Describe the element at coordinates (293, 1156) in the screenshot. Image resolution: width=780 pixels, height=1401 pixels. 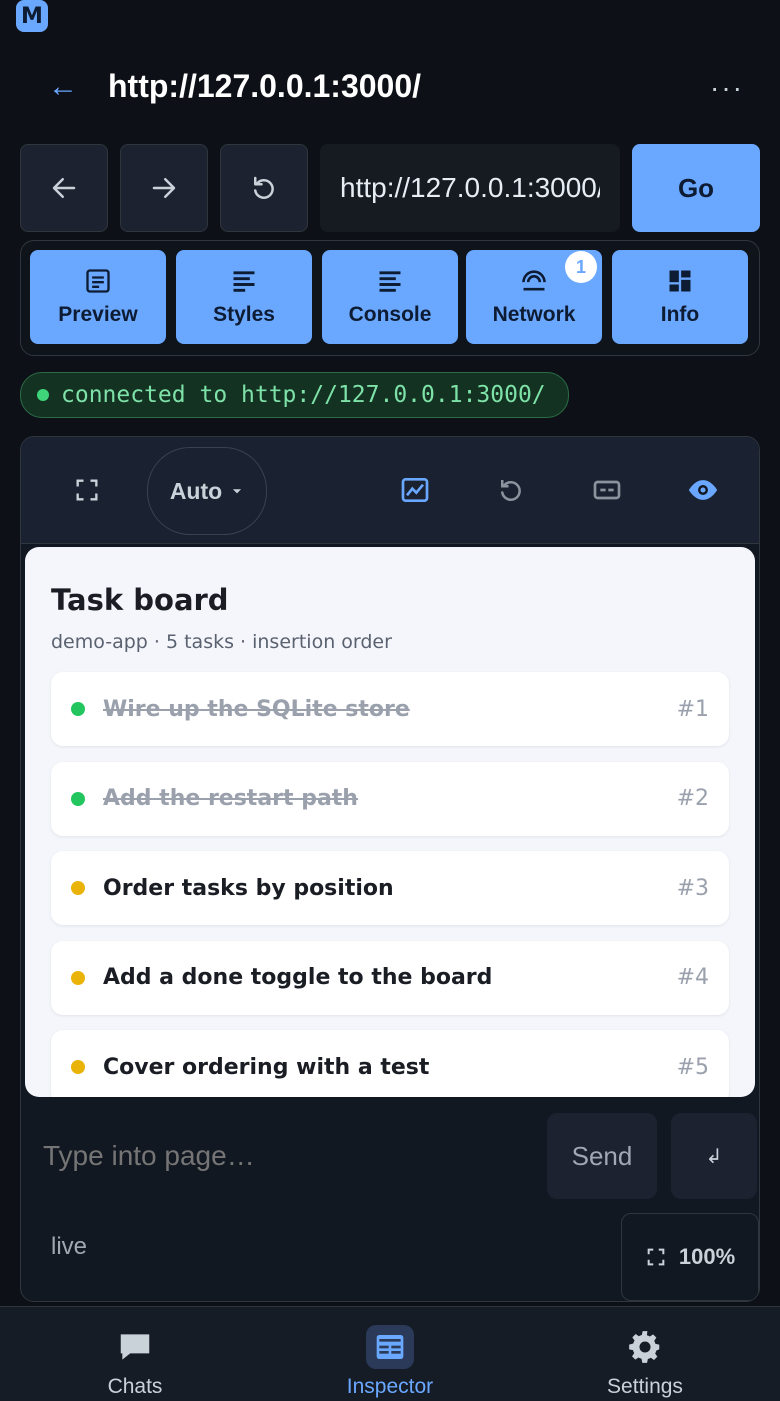
I see `type-into-page-input` at that location.